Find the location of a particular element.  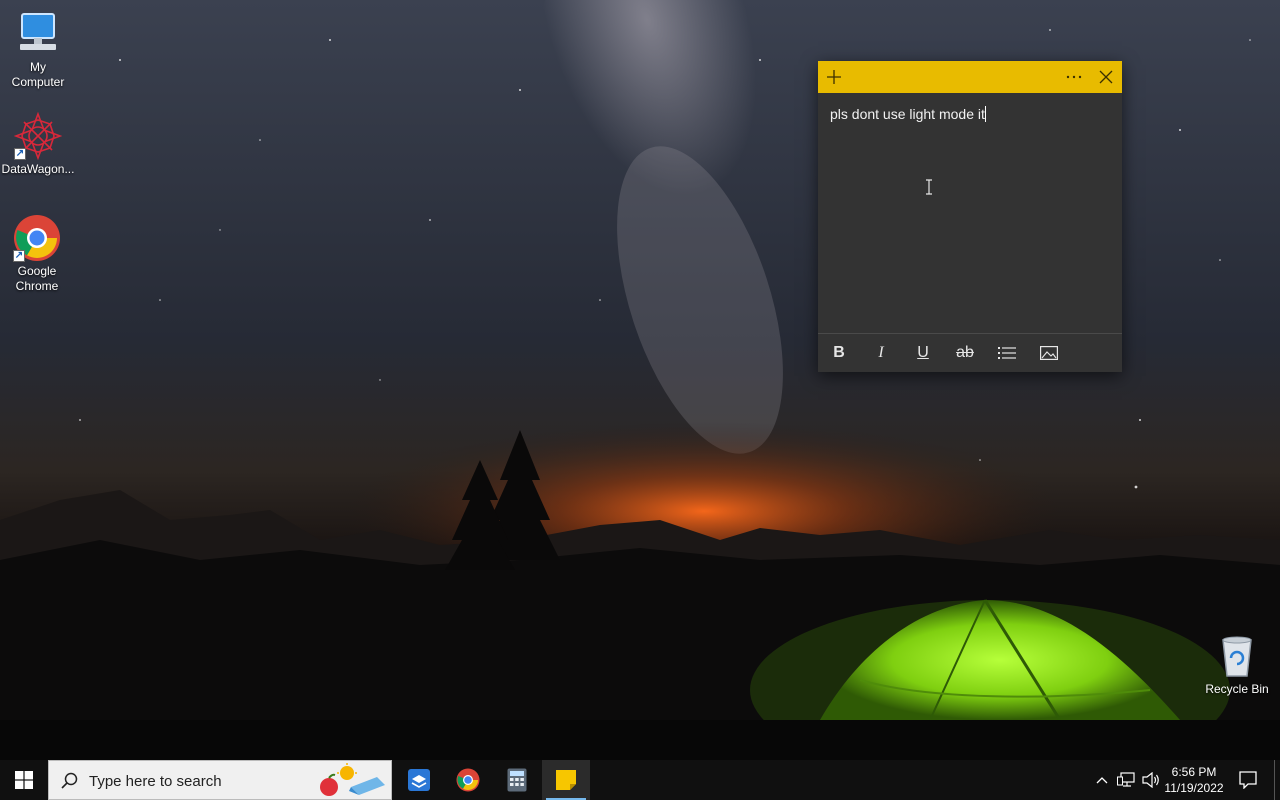

insert-image-icon is located at coordinates (1049, 353).